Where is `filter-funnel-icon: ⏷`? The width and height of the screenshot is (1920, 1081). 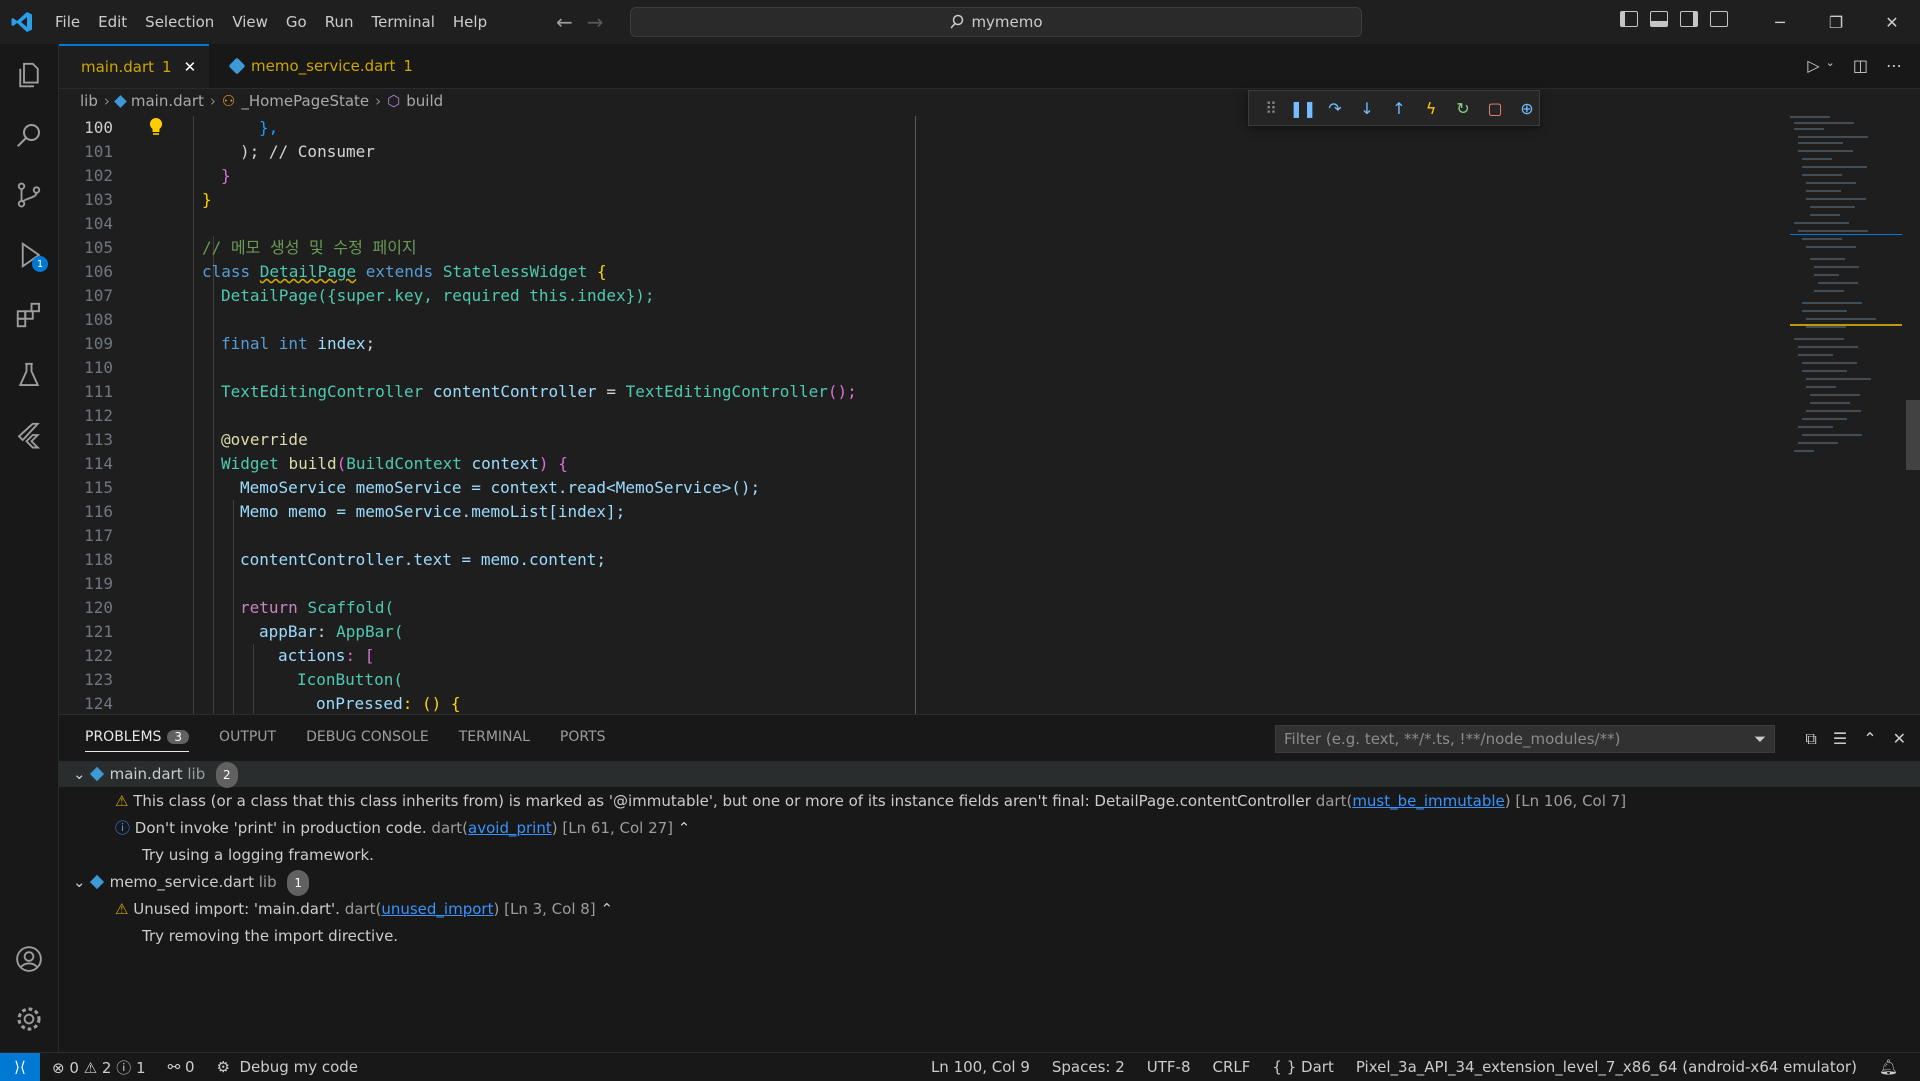 filter-funnel-icon: ⏷ is located at coordinates (1760, 739).